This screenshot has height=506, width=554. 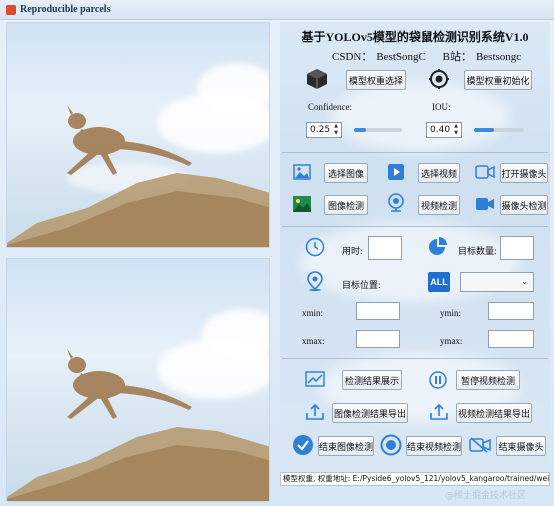 I want to click on camera-detect-button: 摄像头检测, so click(x=524, y=205).